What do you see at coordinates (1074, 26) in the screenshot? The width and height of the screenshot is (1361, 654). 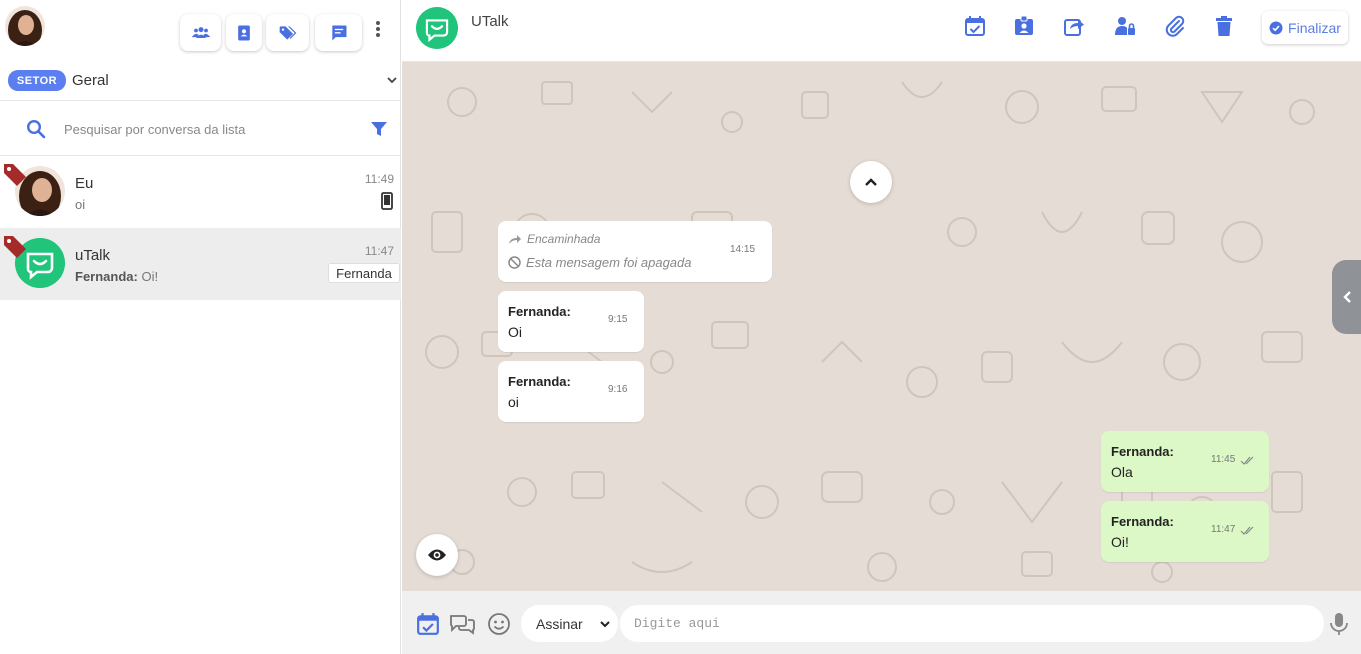 I see `share-icon` at bounding box center [1074, 26].